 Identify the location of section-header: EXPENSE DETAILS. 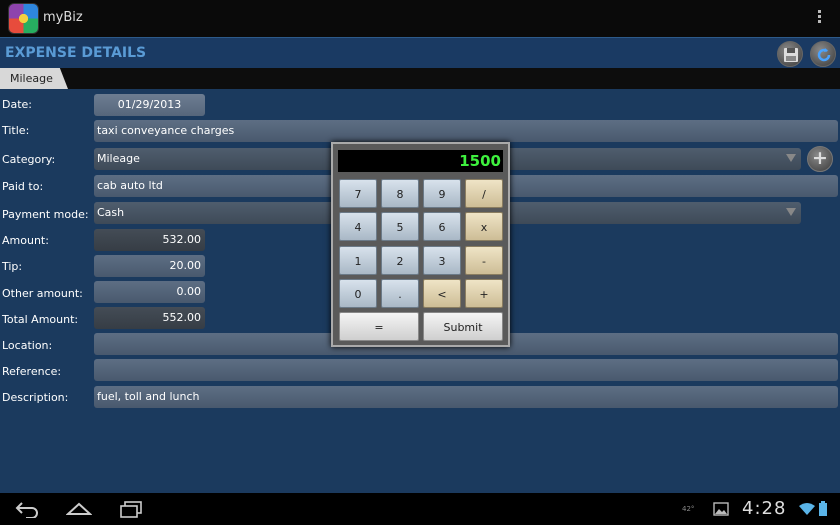
(420, 52).